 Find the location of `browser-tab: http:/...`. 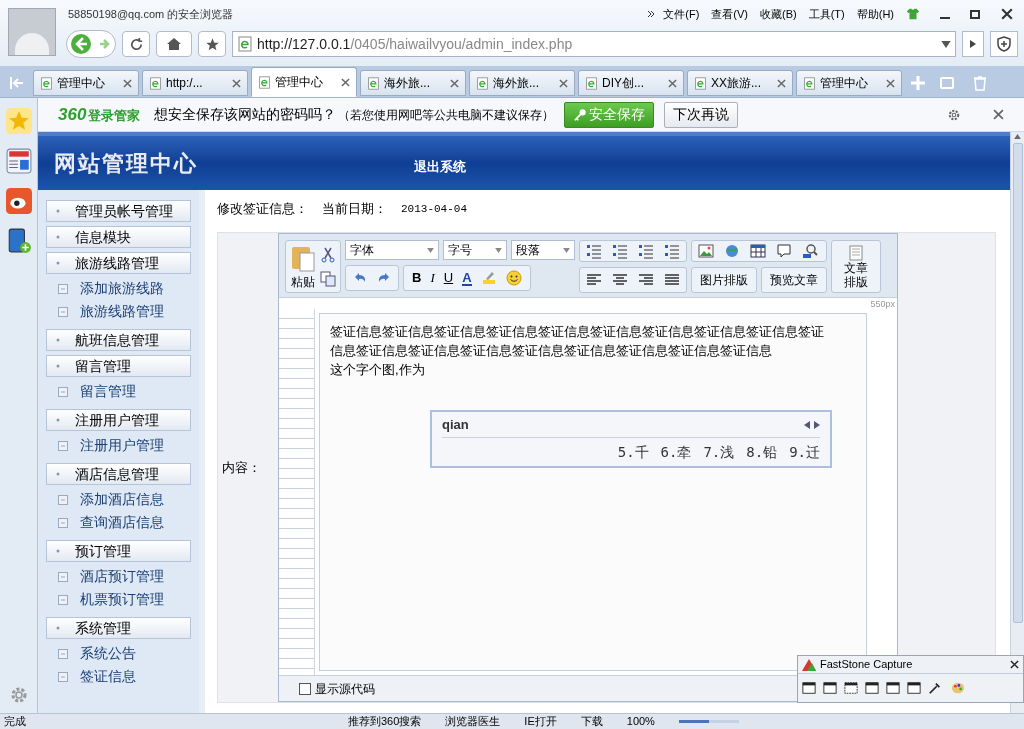

browser-tab: http:/... is located at coordinates (195, 83).